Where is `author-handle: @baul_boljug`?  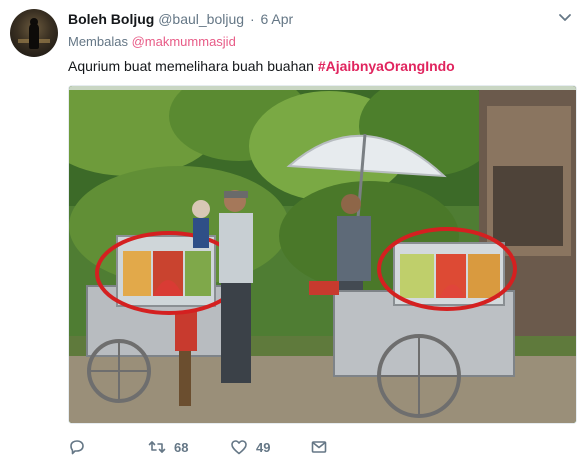
author-handle: @baul_boljug is located at coordinates (201, 19).